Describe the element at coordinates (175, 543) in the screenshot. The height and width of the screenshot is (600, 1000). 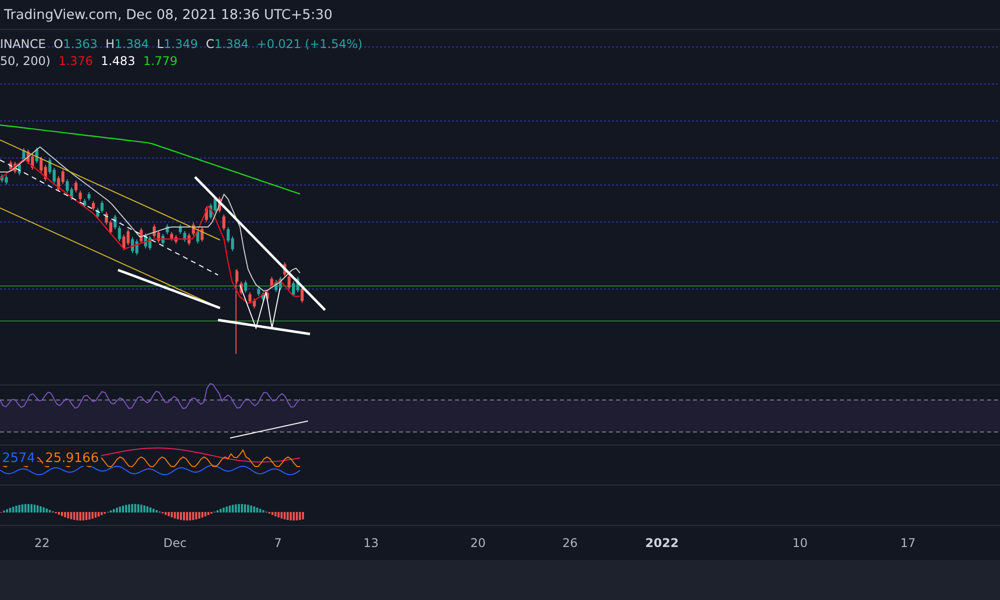
I see `time-axis-label: Dec` at that location.